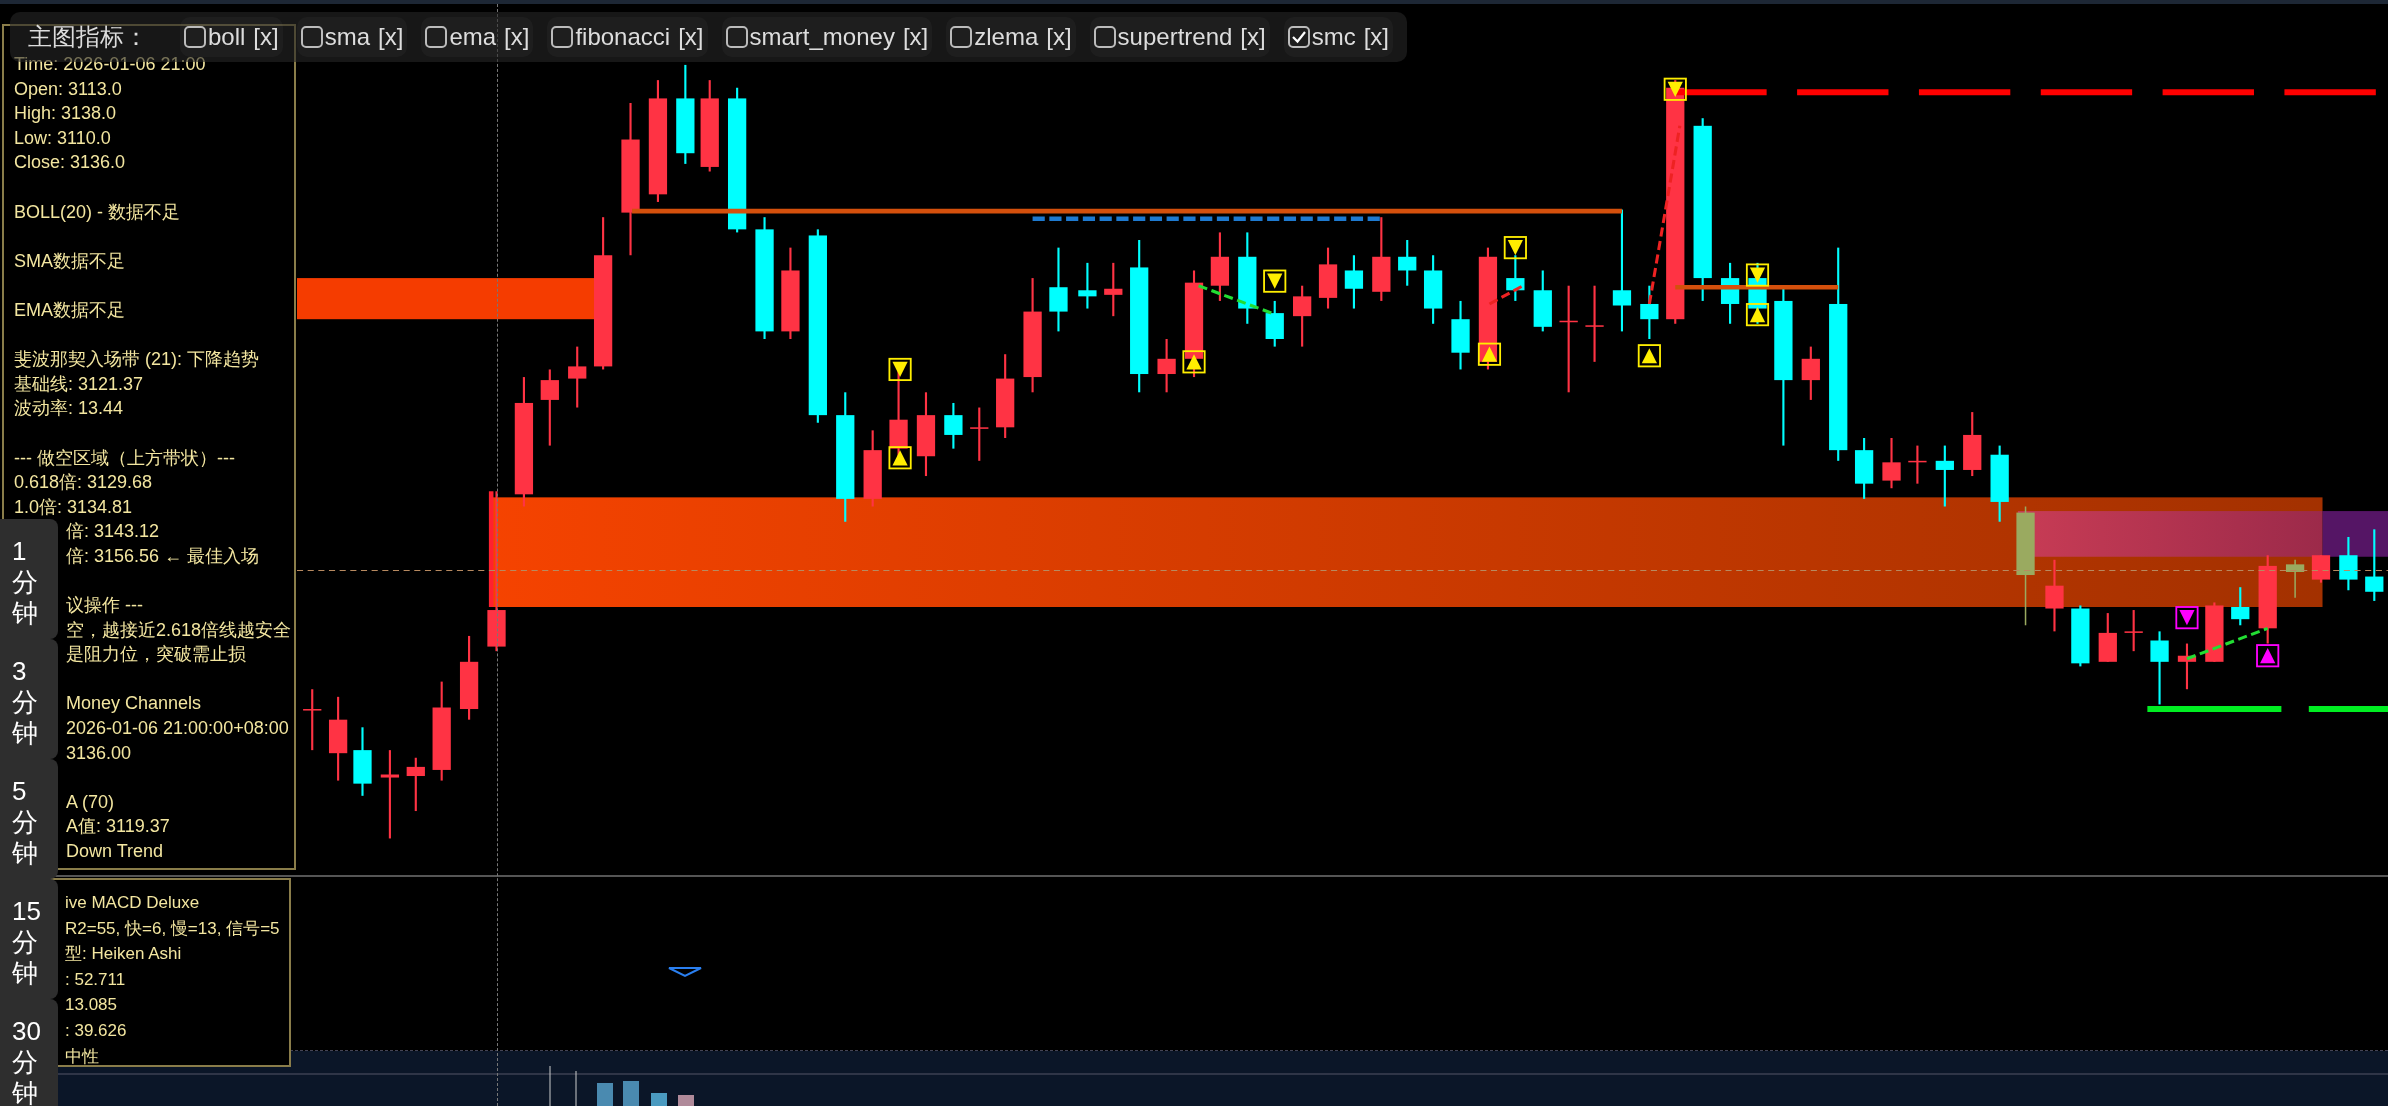 Image resolution: width=2388 pixels, height=1106 pixels. I want to click on info-text: Close: 3136.0, so click(70, 163).